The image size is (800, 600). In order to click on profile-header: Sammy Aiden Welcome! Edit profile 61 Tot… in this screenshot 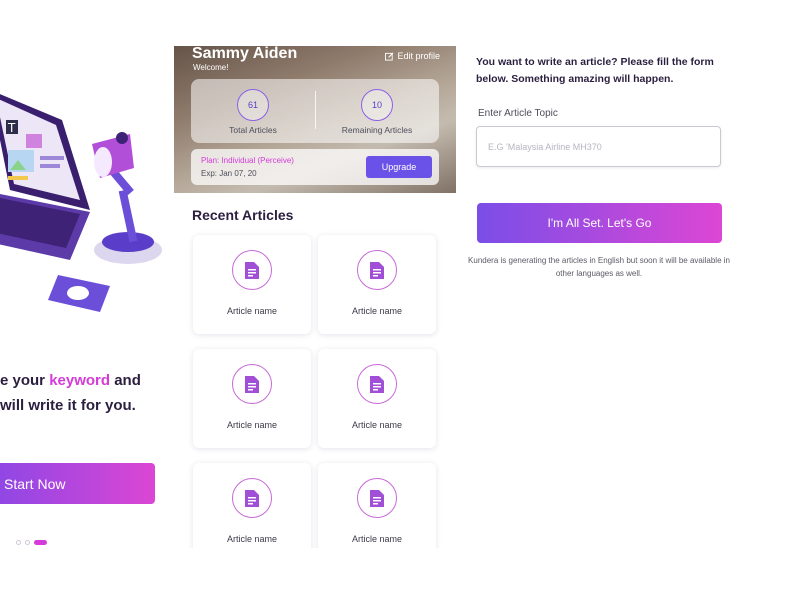, I will do `click(315, 119)`.